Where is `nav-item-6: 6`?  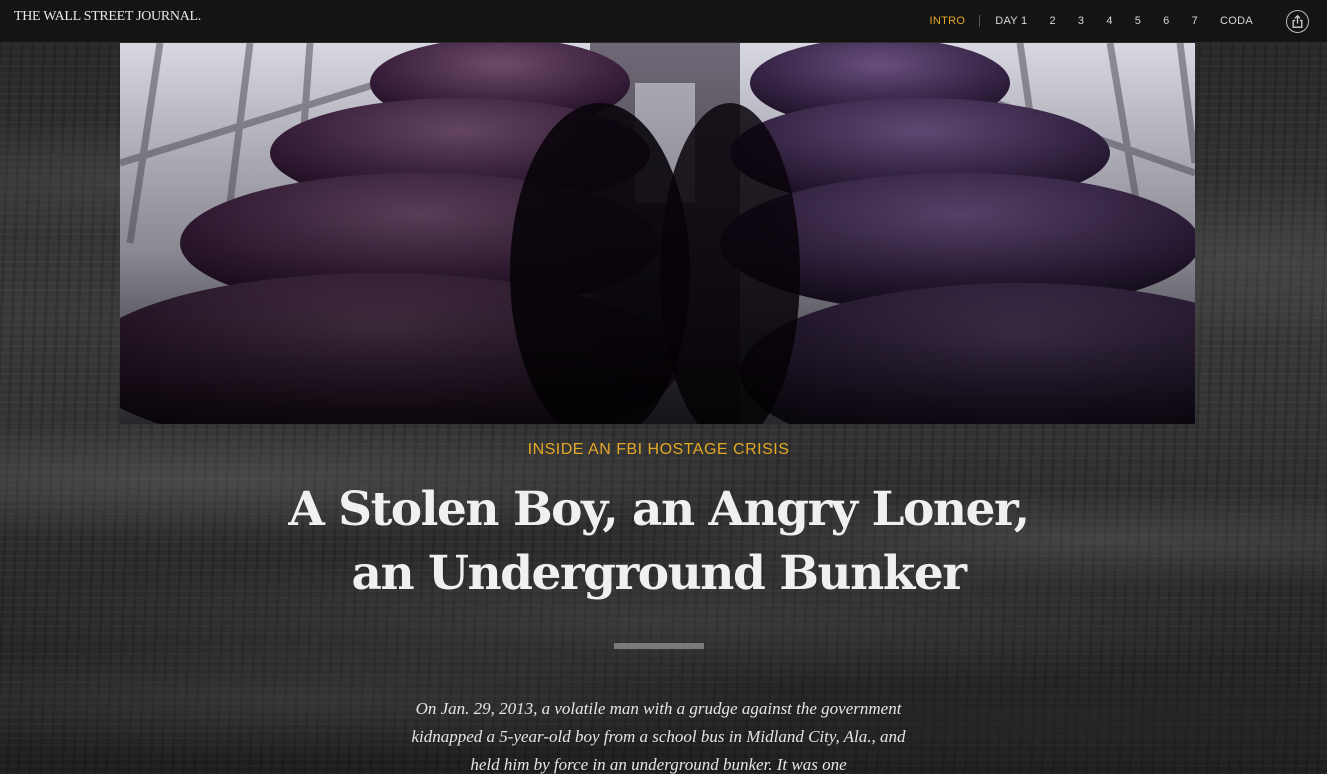
nav-item-6: 6 is located at coordinates (1166, 21).